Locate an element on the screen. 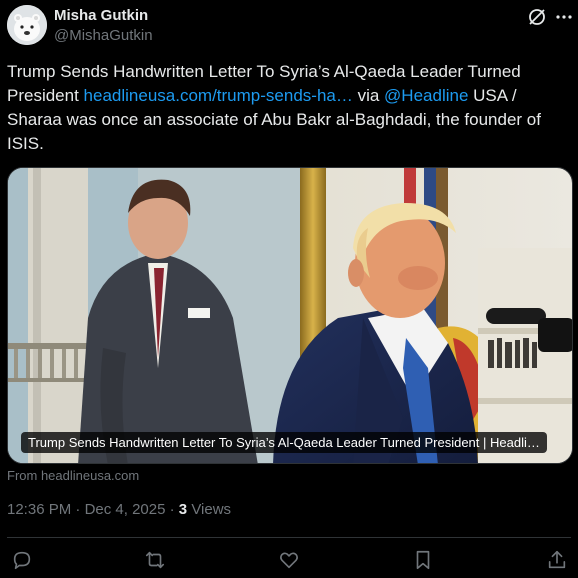 The width and height of the screenshot is (578, 578). polar-bear-avatar-icon is located at coordinates (27, 25).